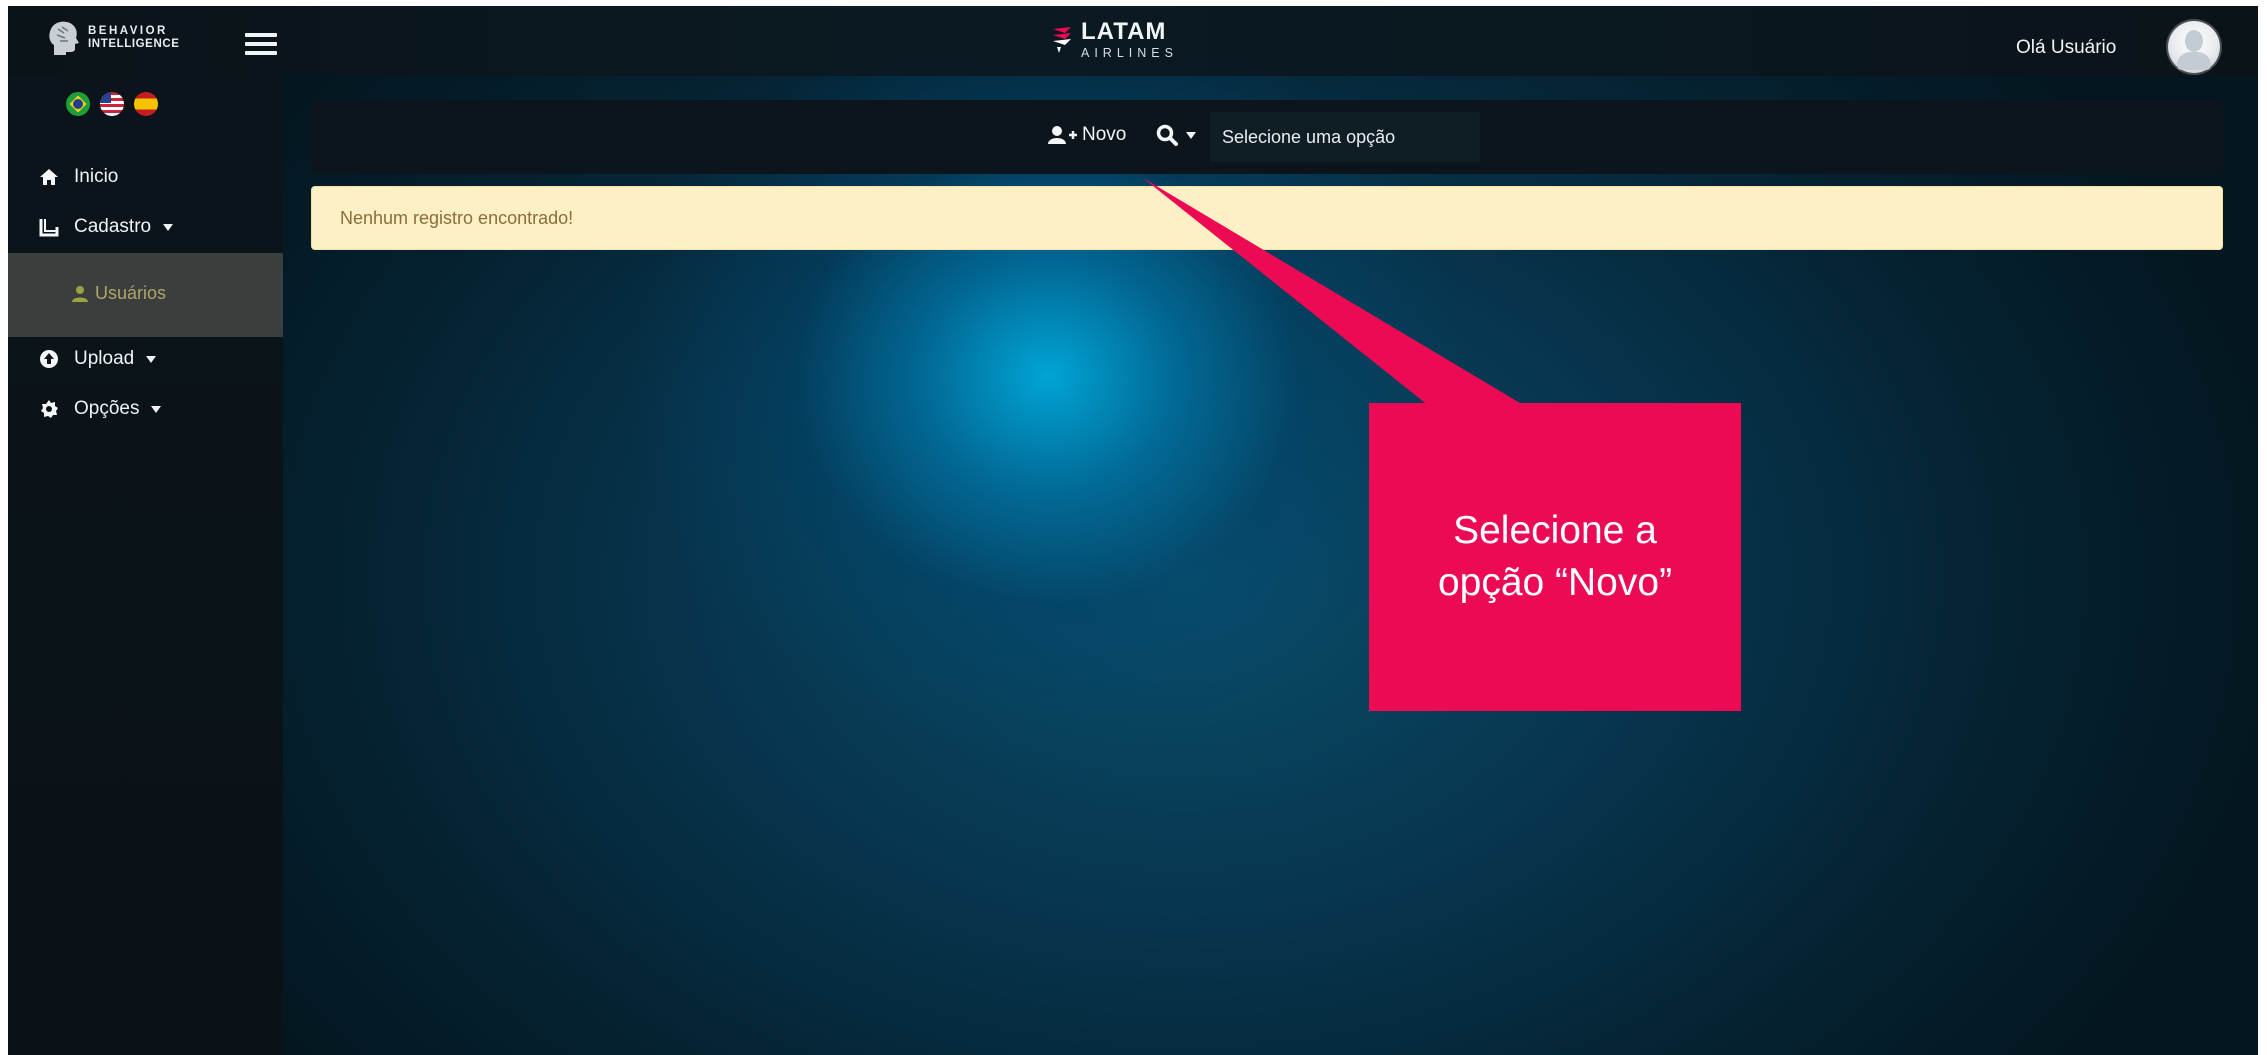  I want to click on sidebar: Inicio Cadastro Usuários Upload Opções, so click(145, 565).